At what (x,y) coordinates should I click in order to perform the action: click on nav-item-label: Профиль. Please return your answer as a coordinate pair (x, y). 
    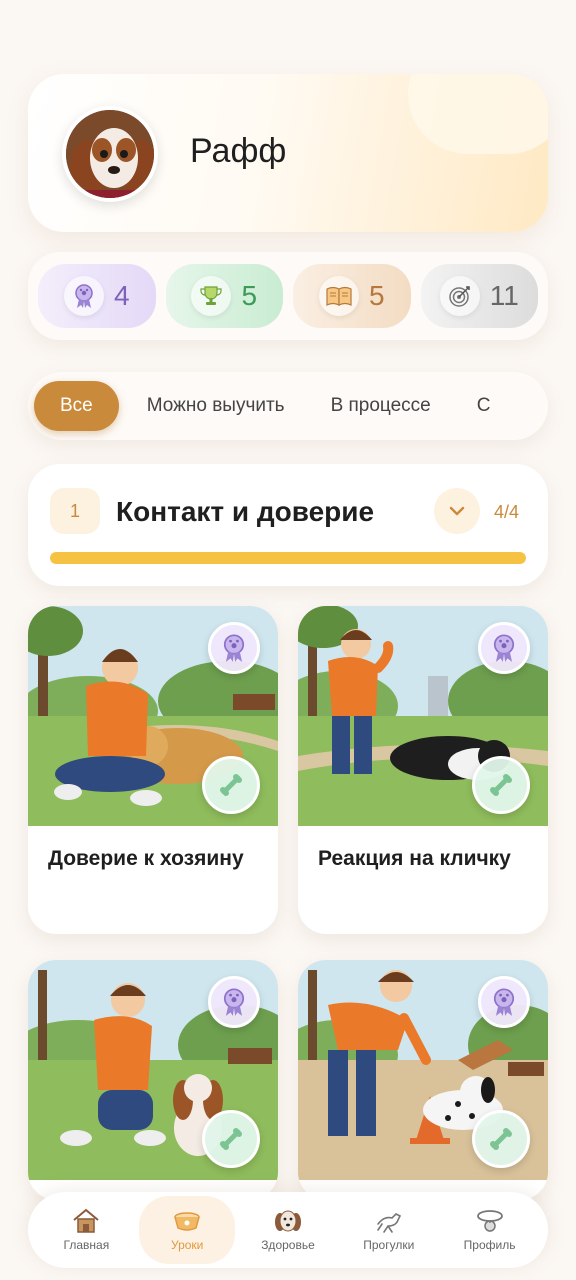
    Looking at the image, I should click on (489, 1245).